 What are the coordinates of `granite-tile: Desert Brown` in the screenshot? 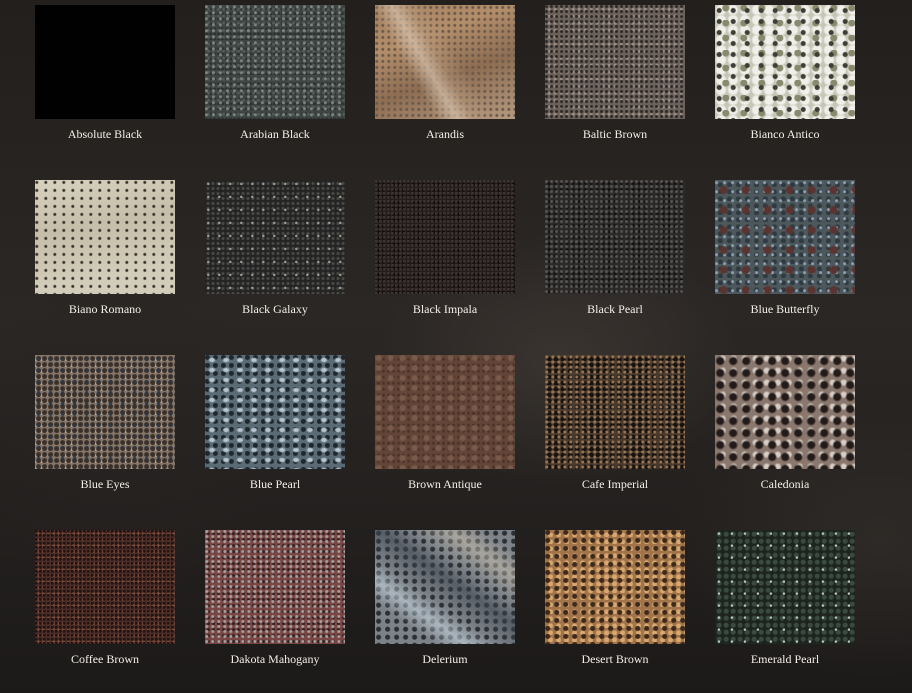 It's located at (615, 610).